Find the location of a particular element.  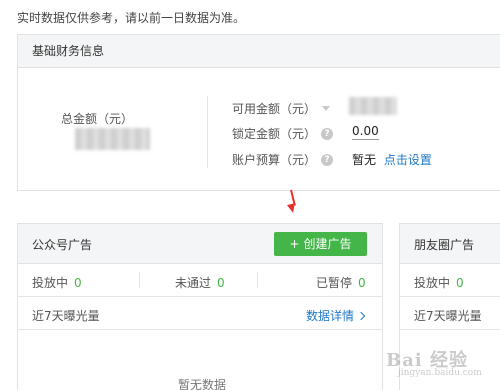

chevron-right-icon is located at coordinates (361, 316).